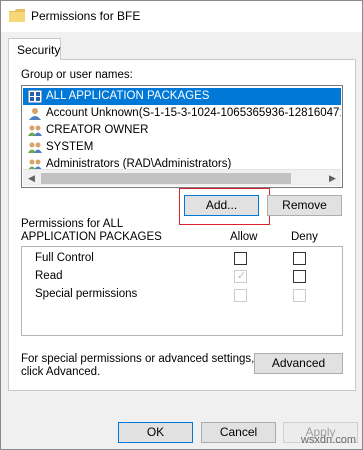 Image resolution: width=363 pixels, height=450 pixels. I want to click on advanced-note-line2: click Advanced., so click(61, 372).